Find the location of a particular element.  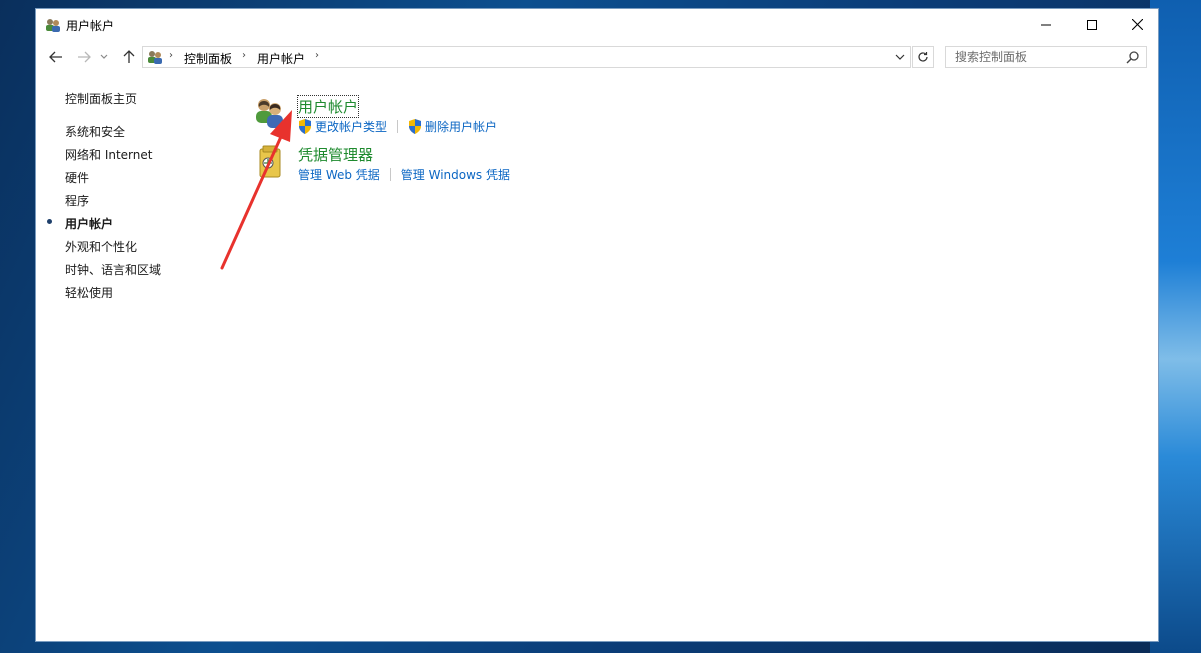

refresh-icon is located at coordinates (923, 57).